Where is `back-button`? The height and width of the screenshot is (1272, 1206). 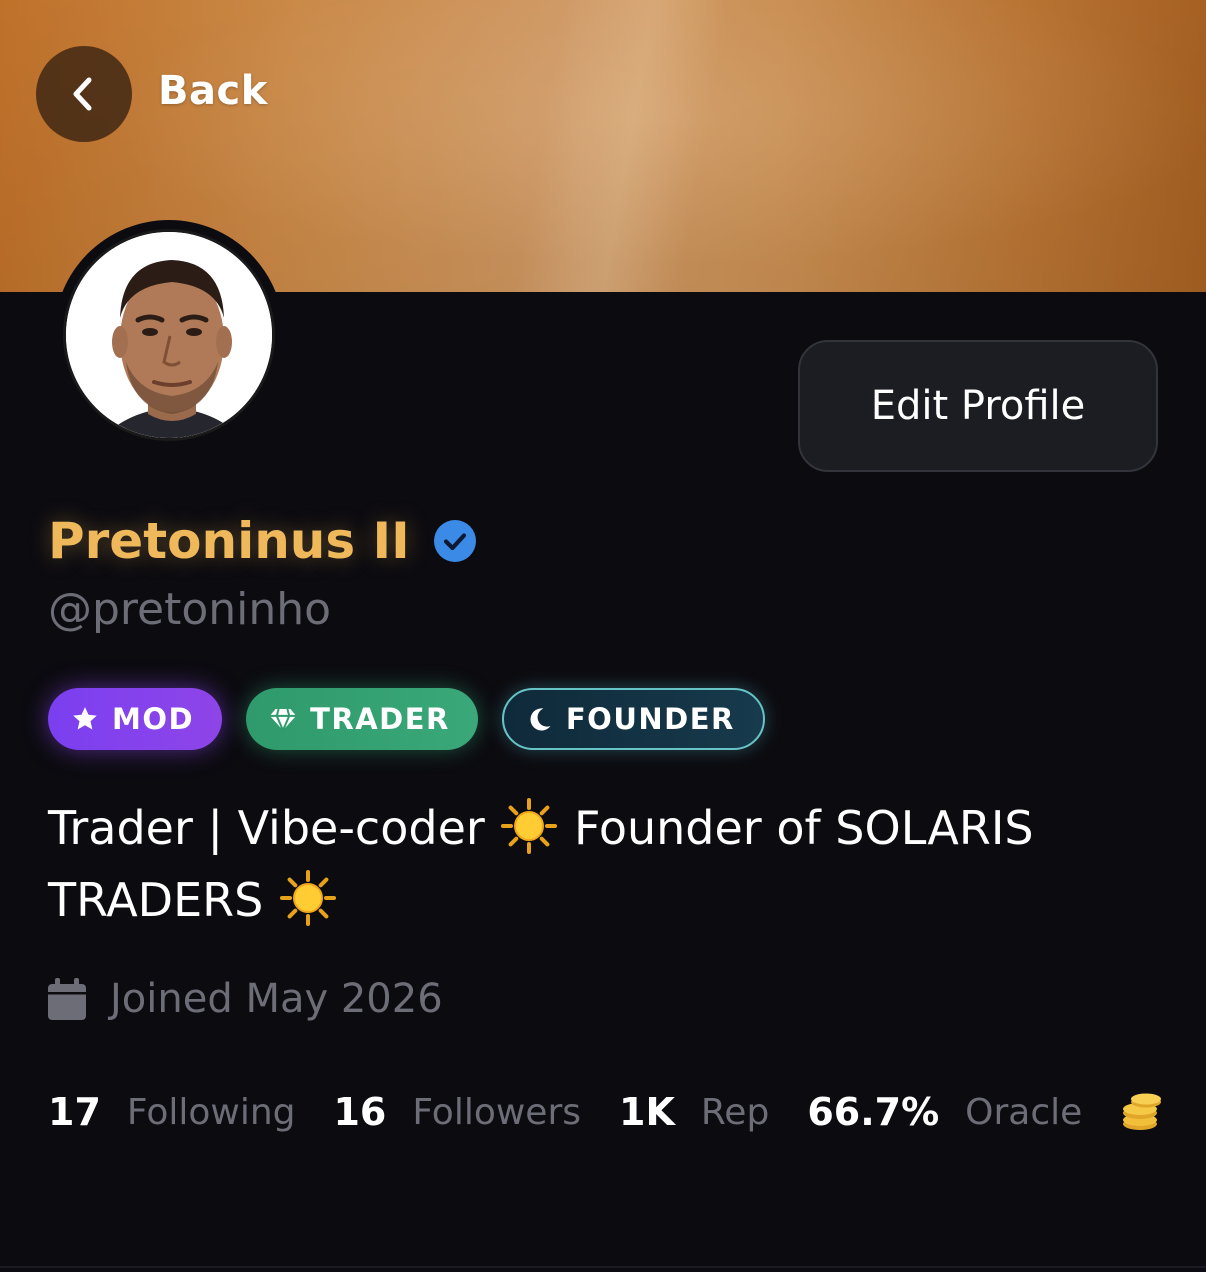 back-button is located at coordinates (84, 94).